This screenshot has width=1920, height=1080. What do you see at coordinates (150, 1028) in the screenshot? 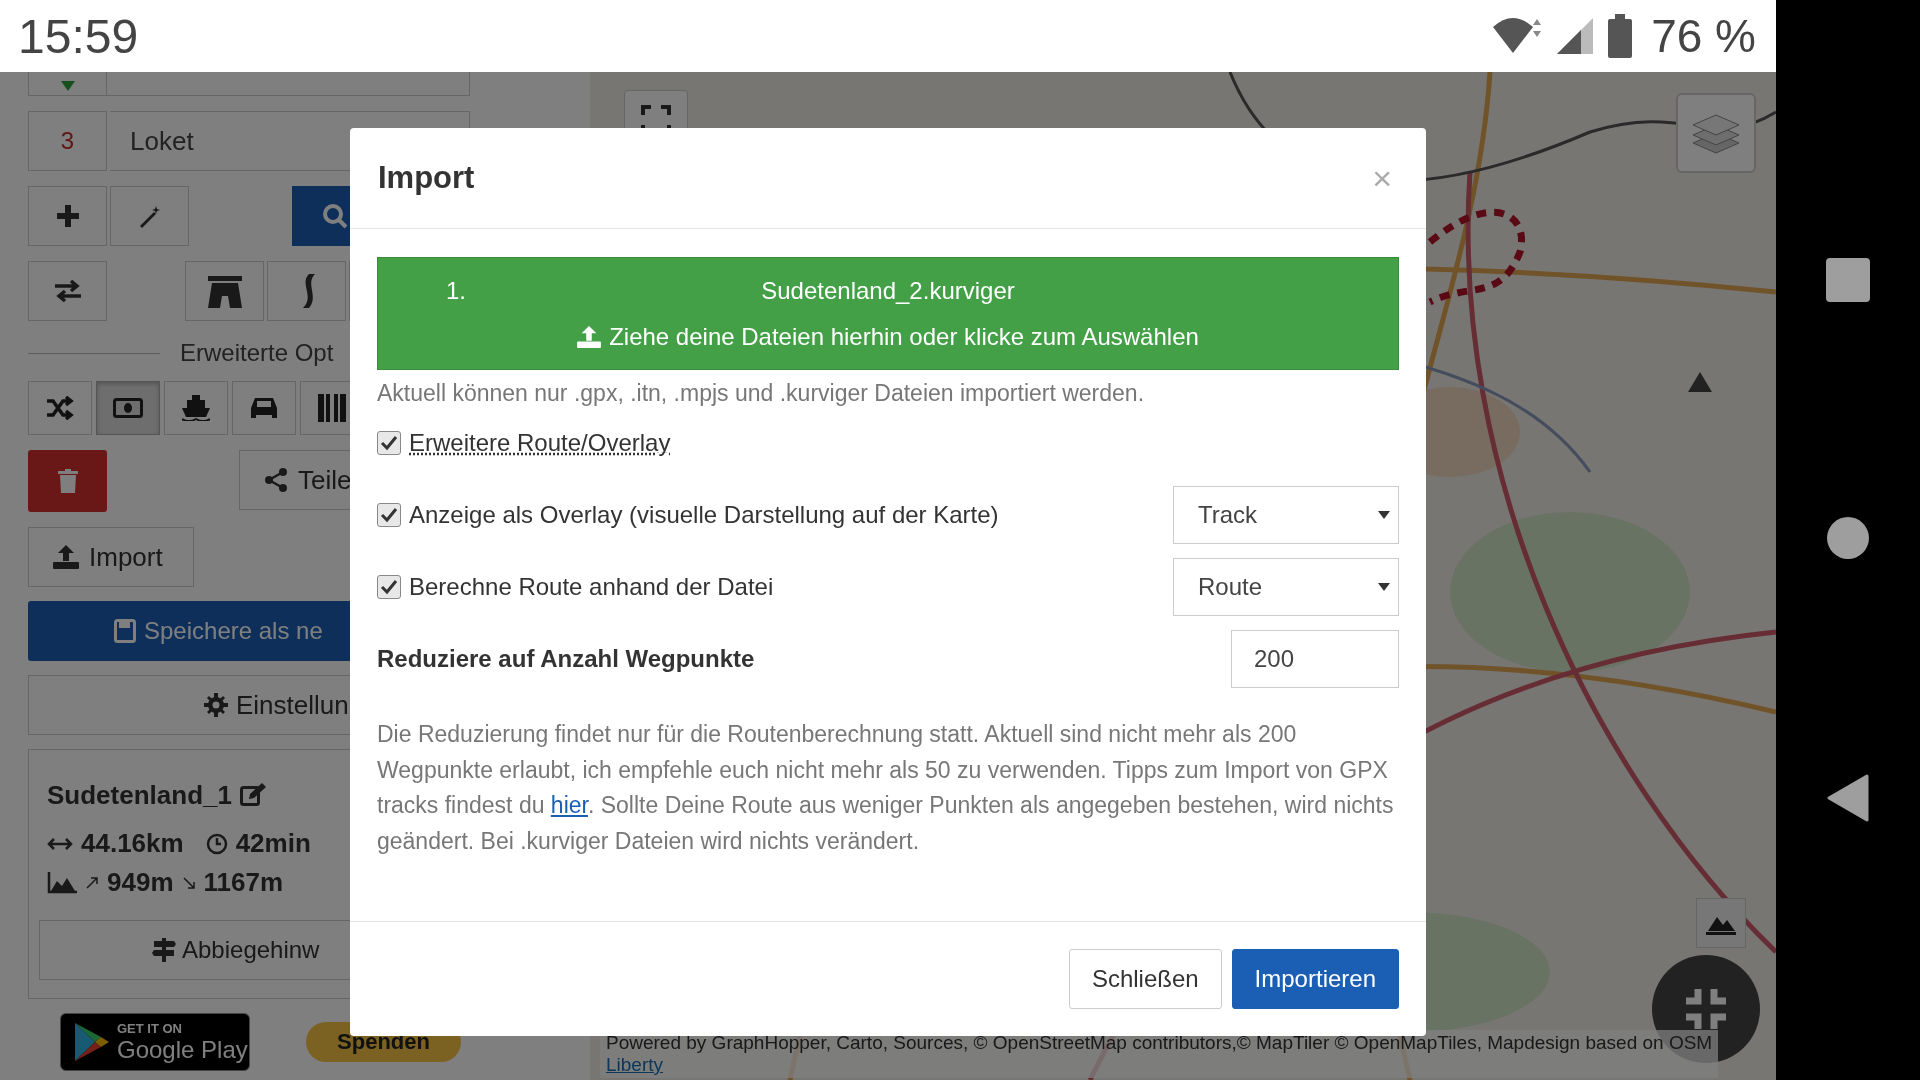
I see `badge-caption: GET IT ON` at bounding box center [150, 1028].